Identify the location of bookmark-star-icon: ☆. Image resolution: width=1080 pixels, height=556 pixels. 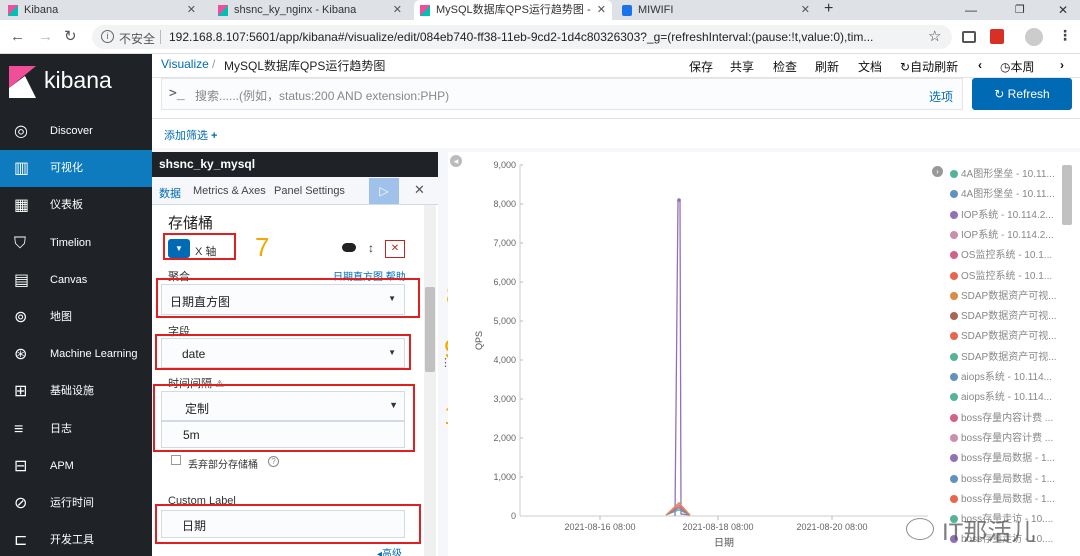
(934, 36).